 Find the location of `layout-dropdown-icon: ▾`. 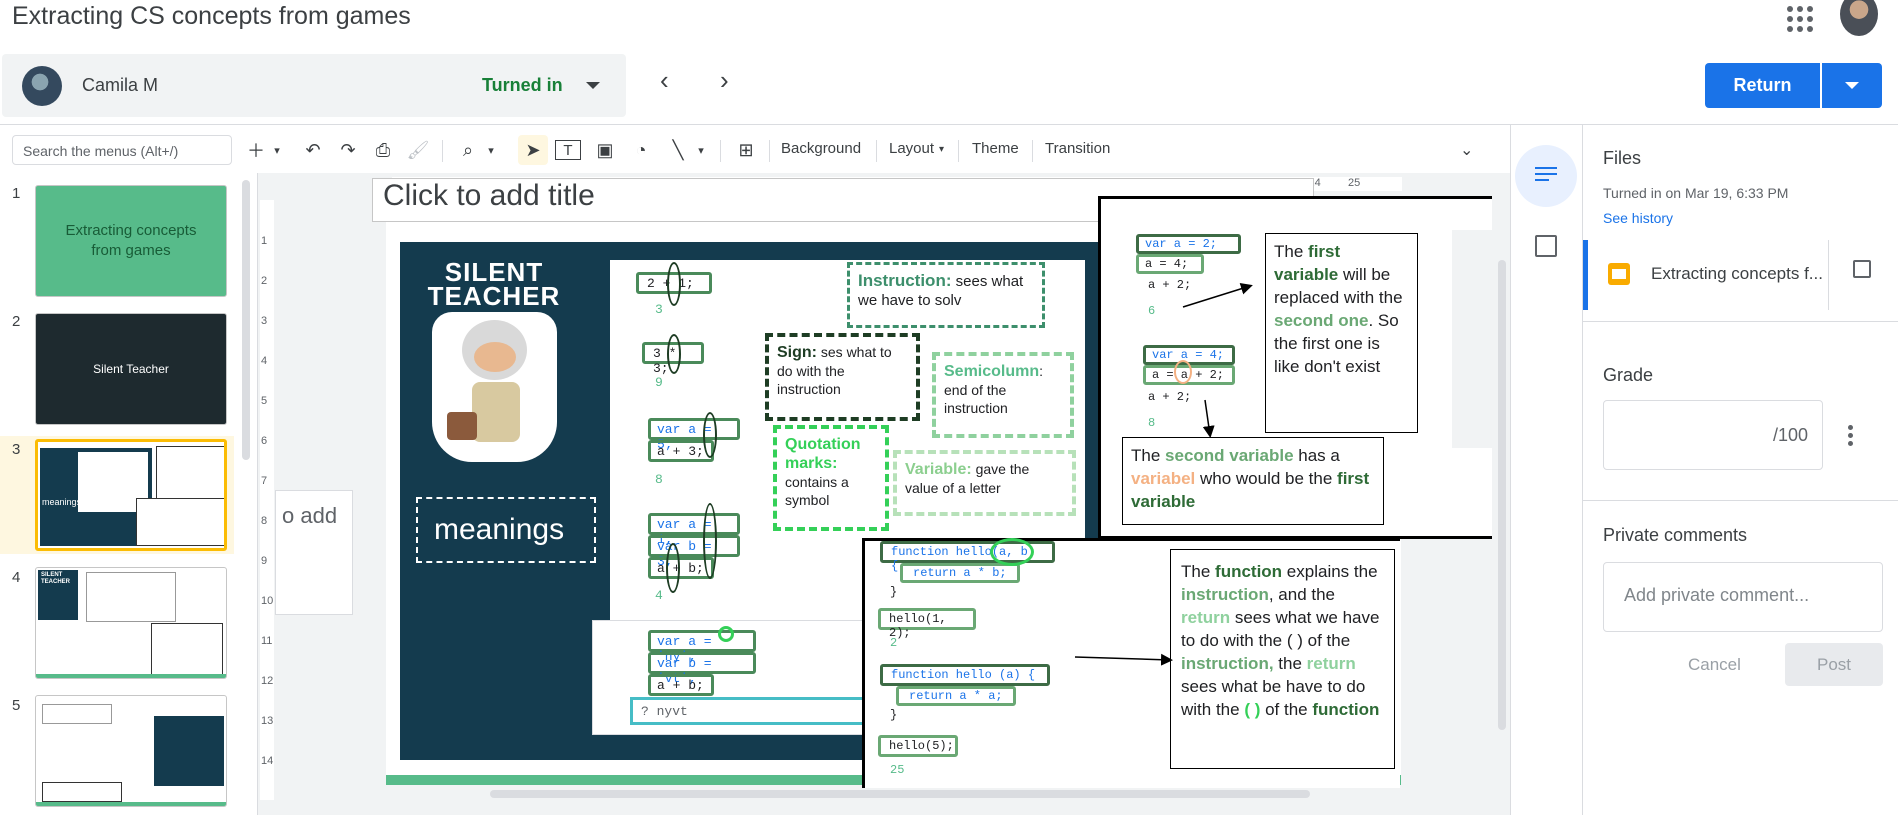

layout-dropdown-icon: ▾ is located at coordinates (941, 149).